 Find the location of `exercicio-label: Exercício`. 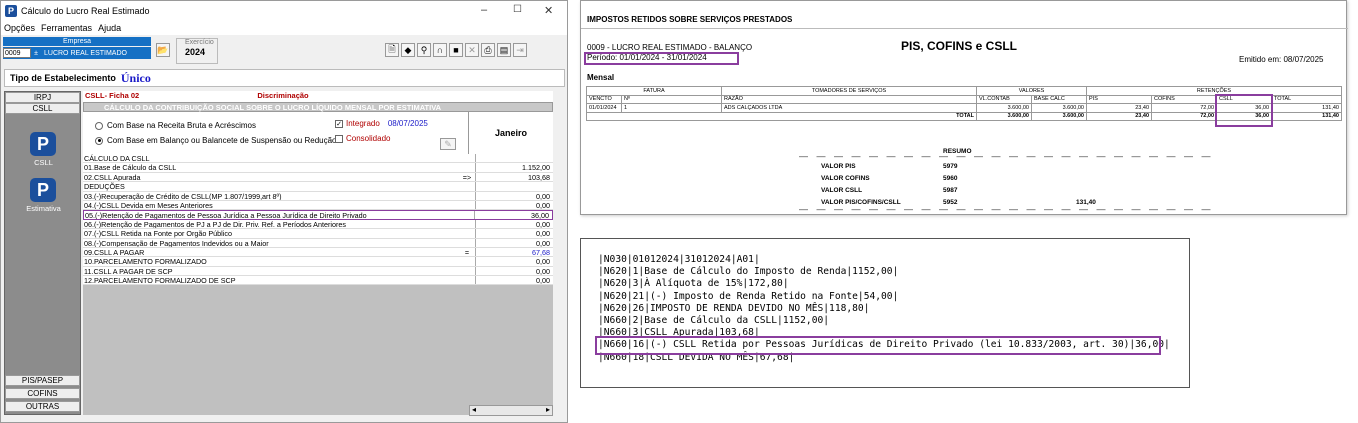

exercicio-label: Exercício is located at coordinates (199, 42).